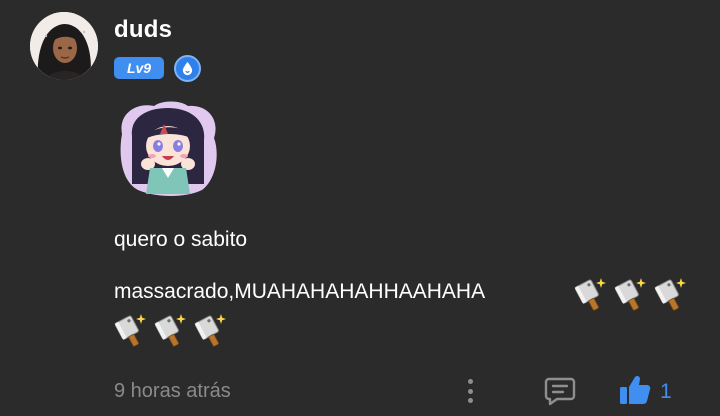 This screenshot has width=720, height=416. What do you see at coordinates (139, 68) in the screenshot?
I see `level-badge: Lv9` at bounding box center [139, 68].